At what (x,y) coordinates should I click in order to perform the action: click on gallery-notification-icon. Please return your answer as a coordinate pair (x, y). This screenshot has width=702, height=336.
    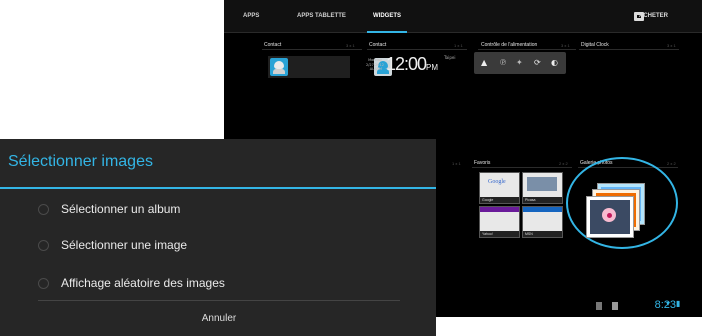
    Looking at the image, I should click on (599, 306).